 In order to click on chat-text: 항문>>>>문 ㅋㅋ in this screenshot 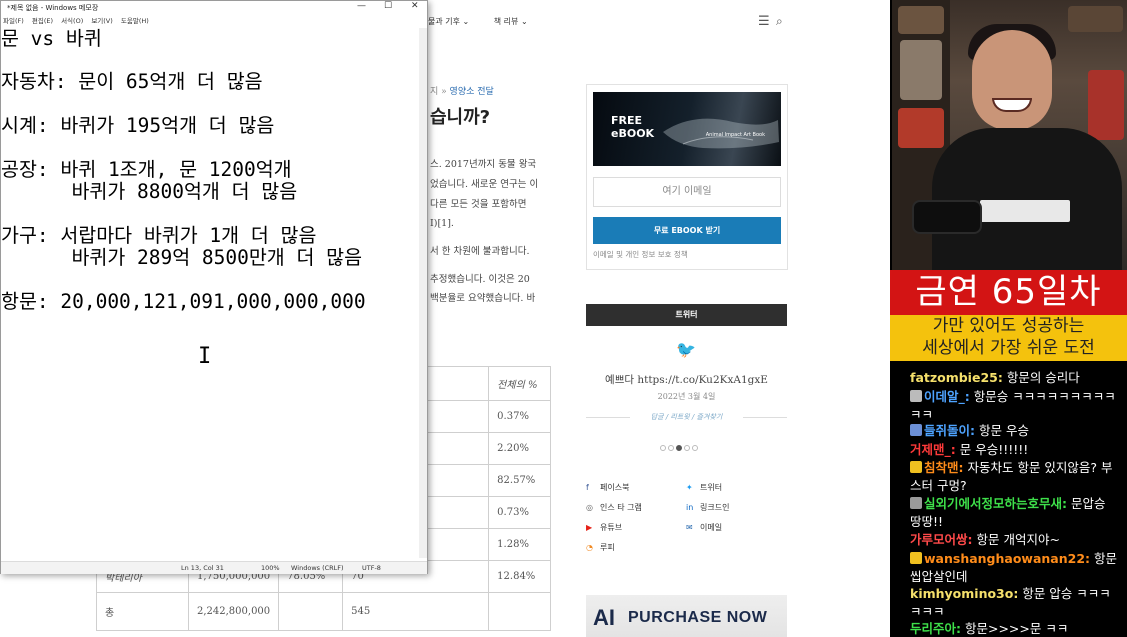, I will do `click(1015, 628)`.